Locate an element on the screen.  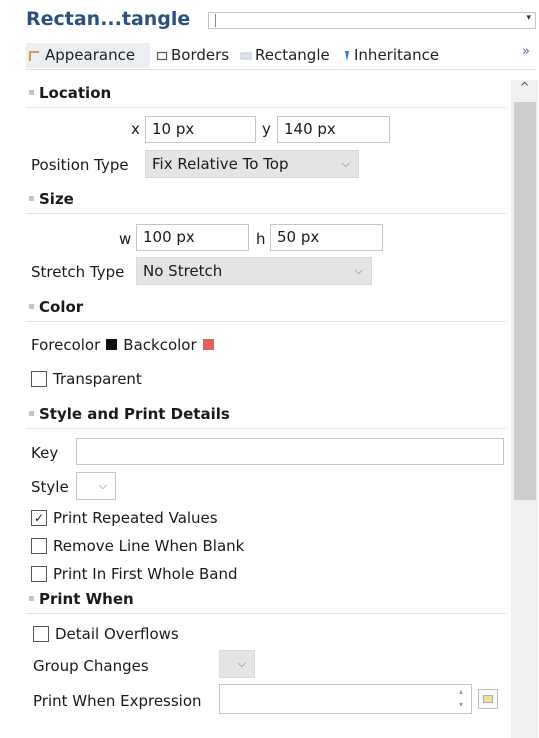
section-style-print: Style and Print Details is located at coordinates (266, 417).